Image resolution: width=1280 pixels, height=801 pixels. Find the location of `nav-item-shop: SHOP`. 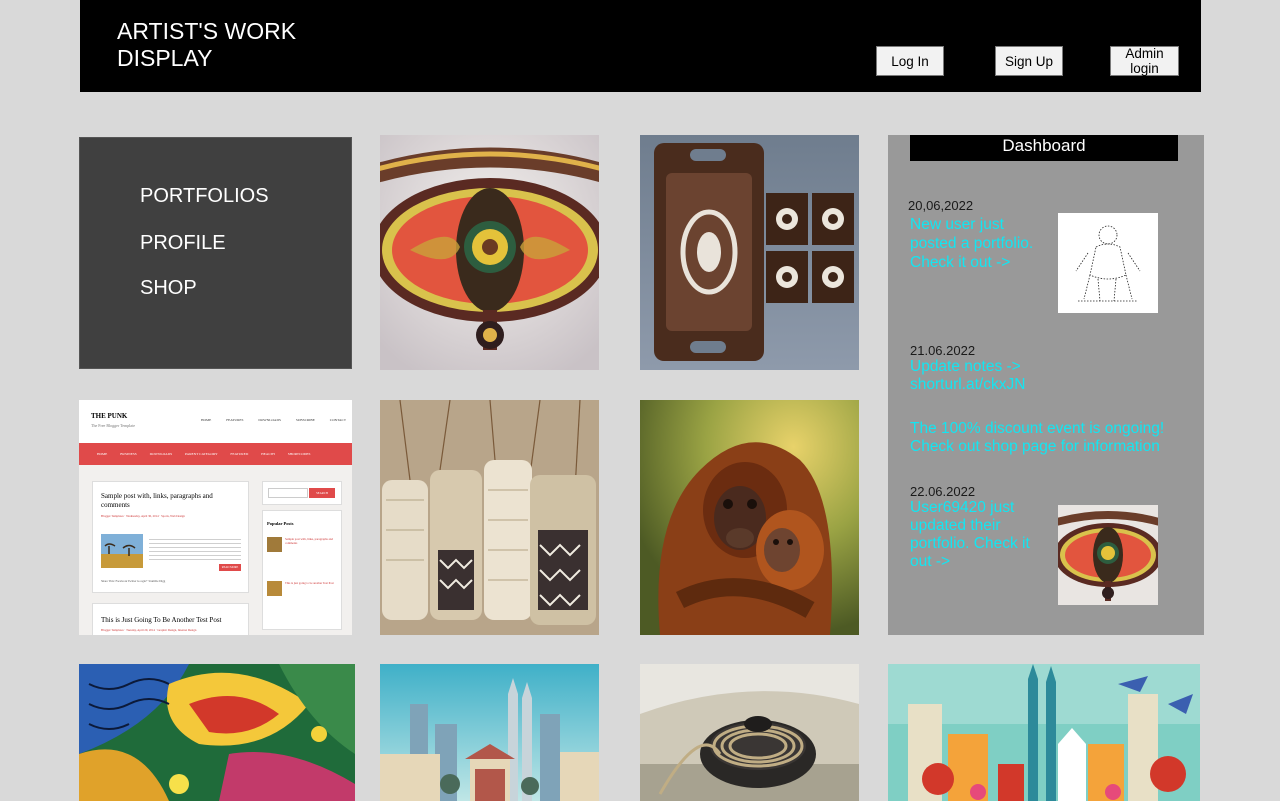

nav-item-shop: SHOP is located at coordinates (168, 288).